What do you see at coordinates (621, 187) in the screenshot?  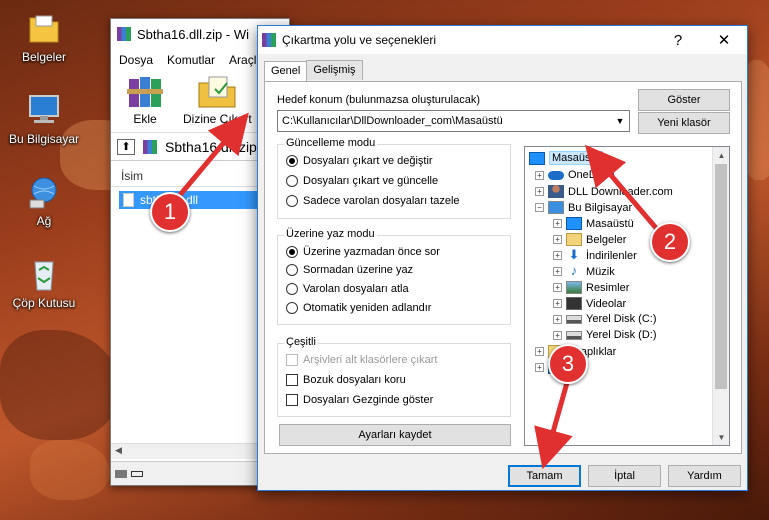 I see `arrow-step2` at bounding box center [621, 187].